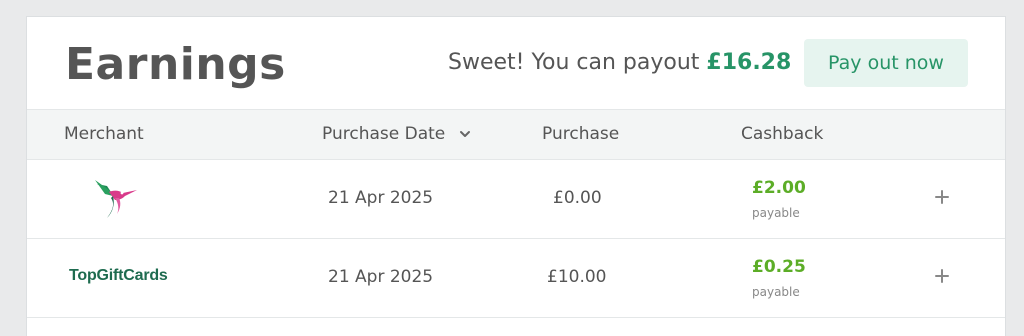  I want to click on hummingbird-logo, so click(116, 199).